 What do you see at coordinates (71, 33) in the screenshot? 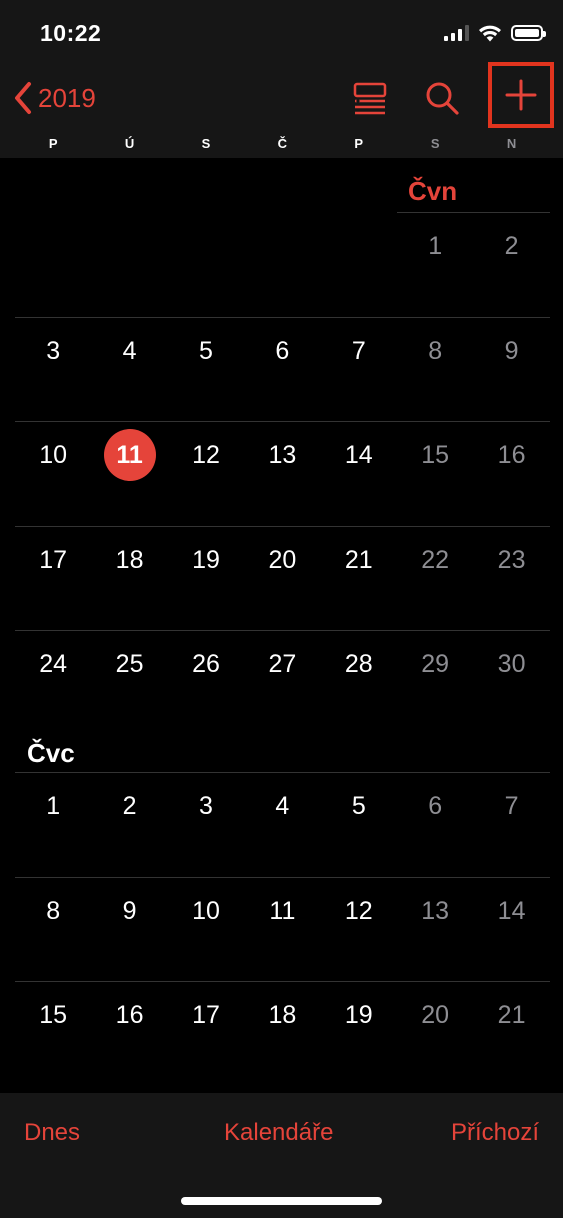
I see `status-time: 10:22` at bounding box center [71, 33].